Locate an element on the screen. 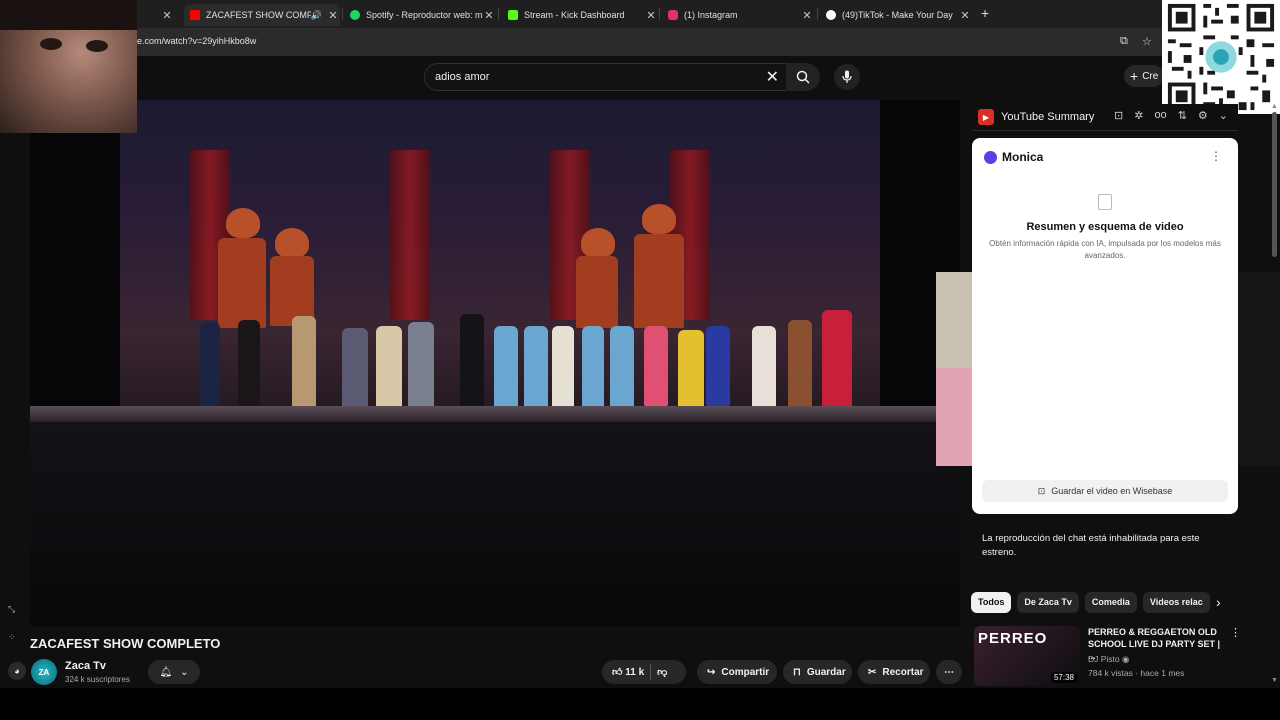 The width and height of the screenshot is (1280, 720). glasses-icon: oo is located at coordinates (1160, 115).